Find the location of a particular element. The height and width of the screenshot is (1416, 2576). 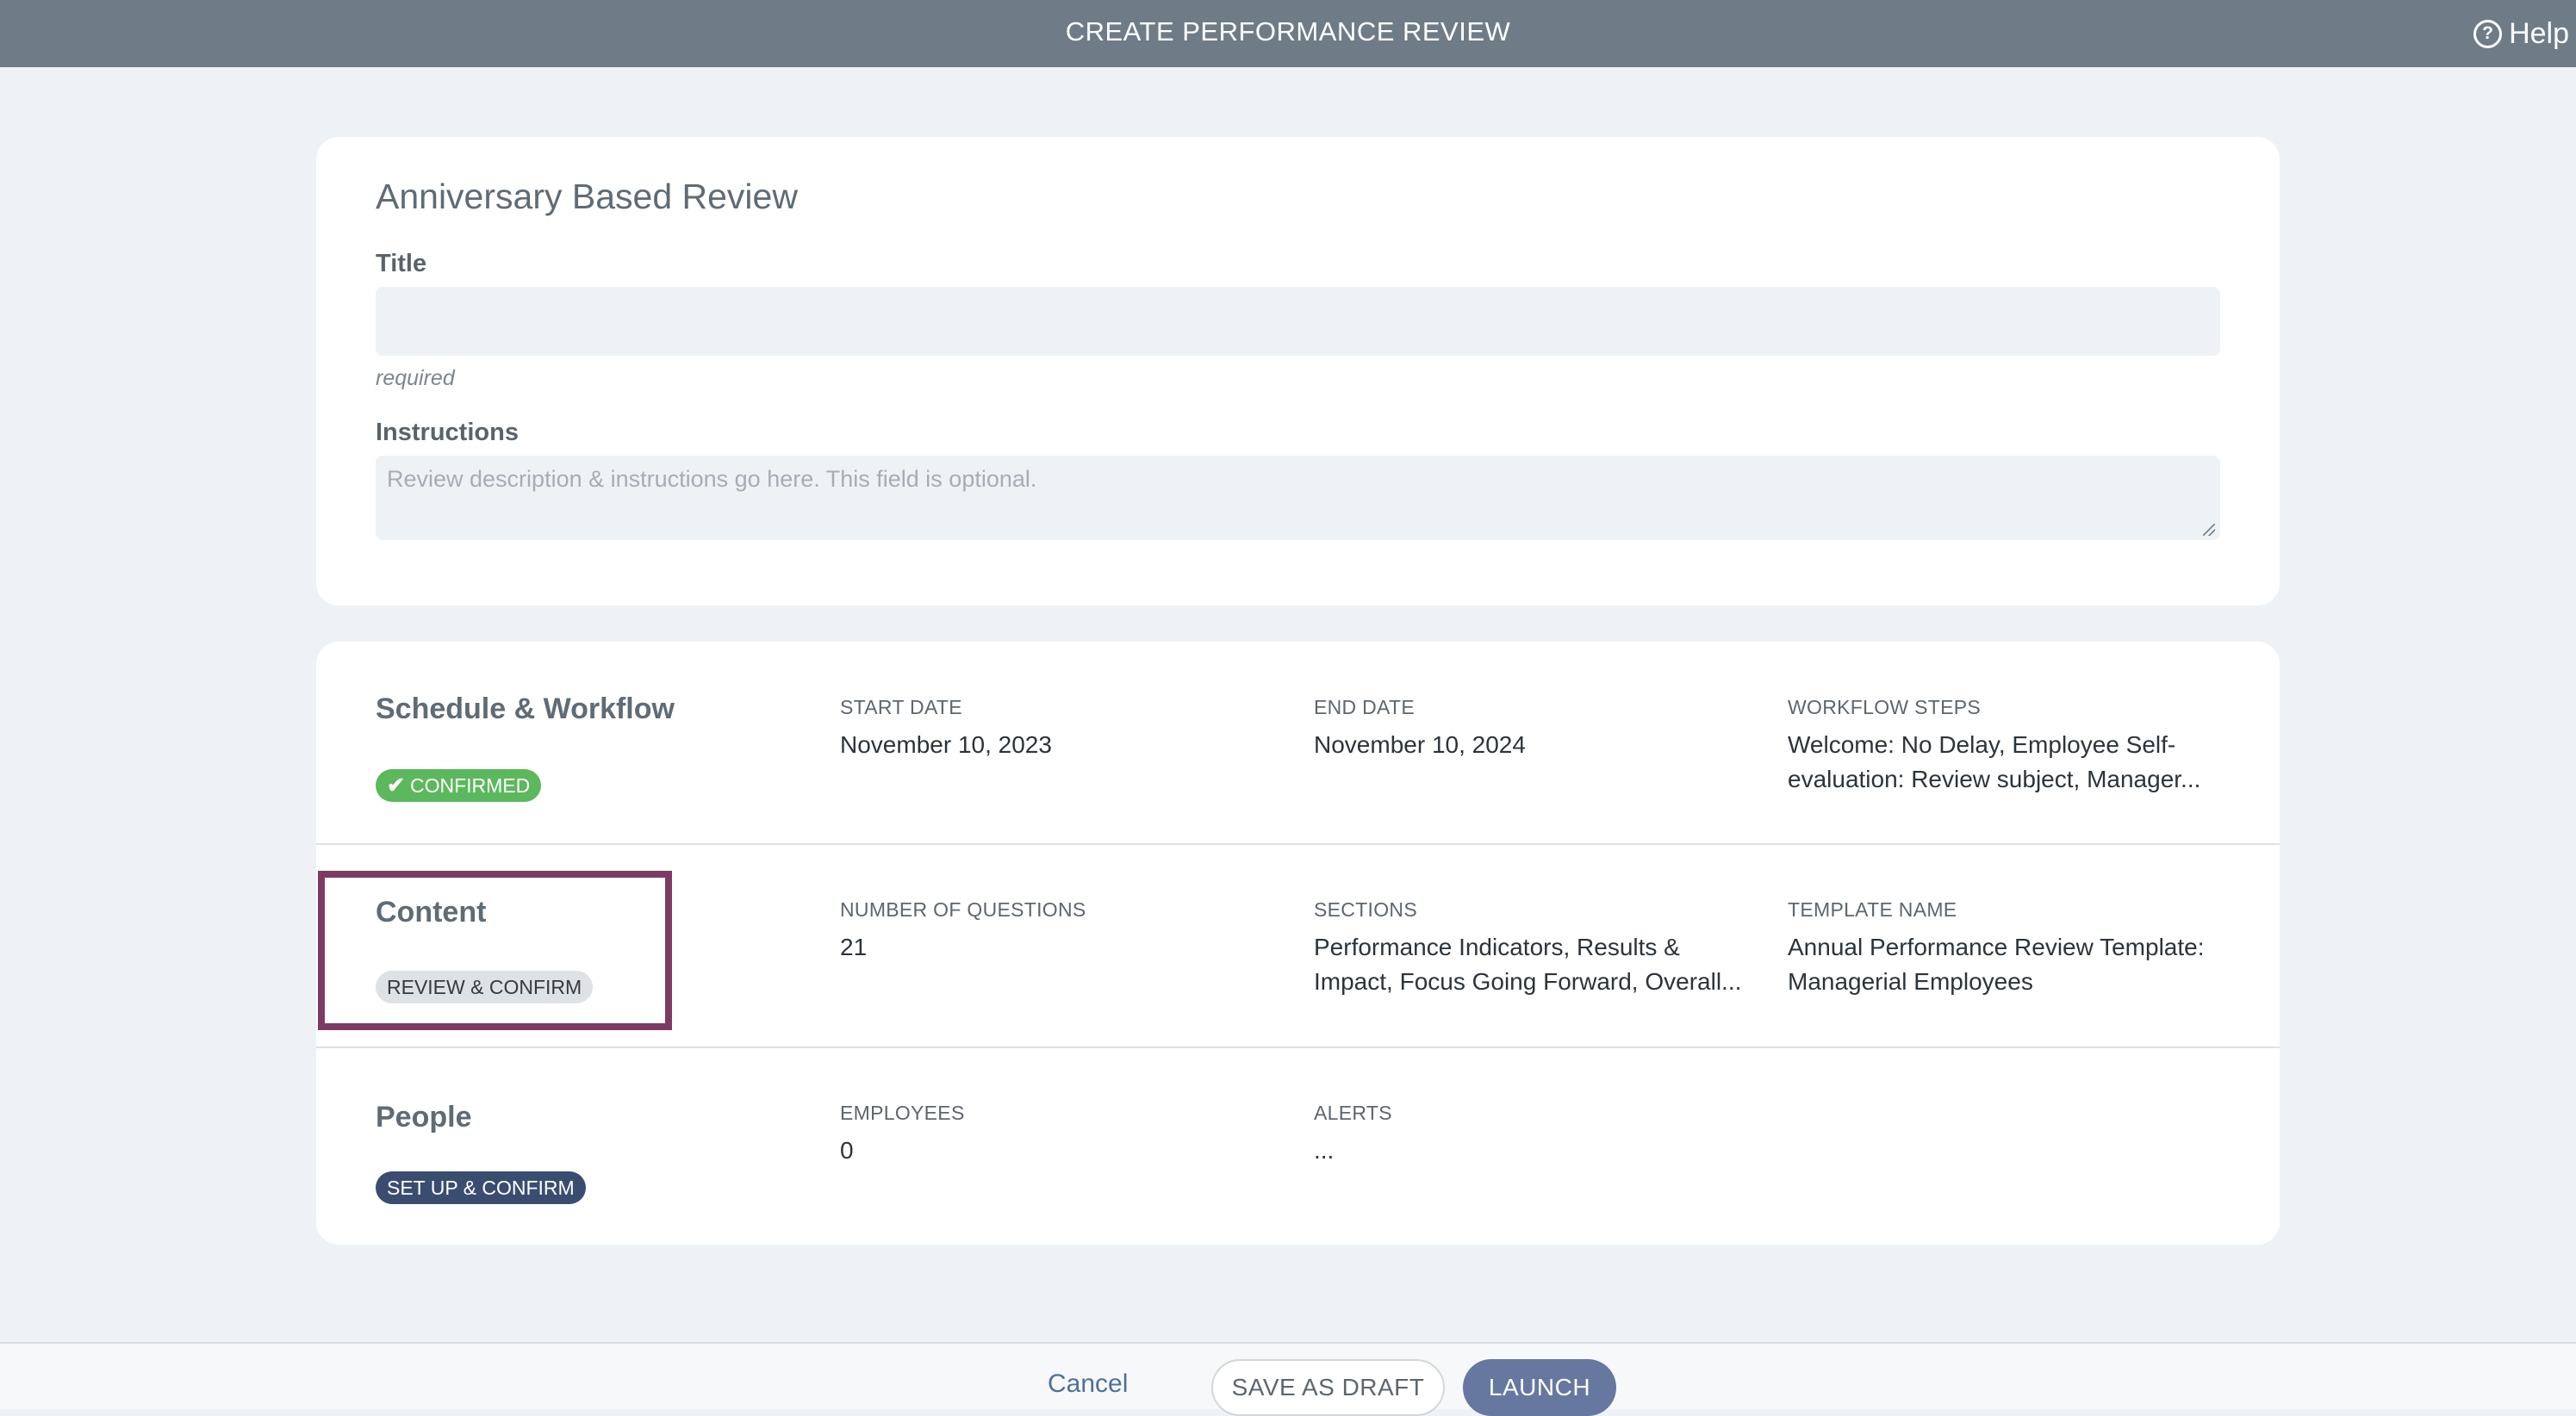

content-highlight-box is located at coordinates (495, 950).